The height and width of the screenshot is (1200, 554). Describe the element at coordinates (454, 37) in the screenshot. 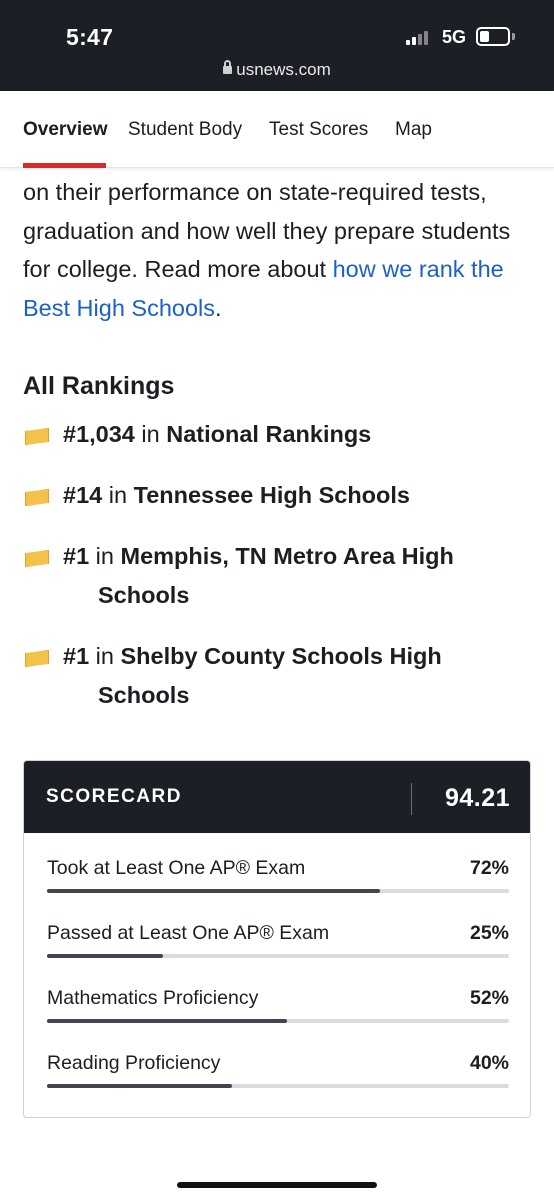

I see `network-type: 5G` at that location.